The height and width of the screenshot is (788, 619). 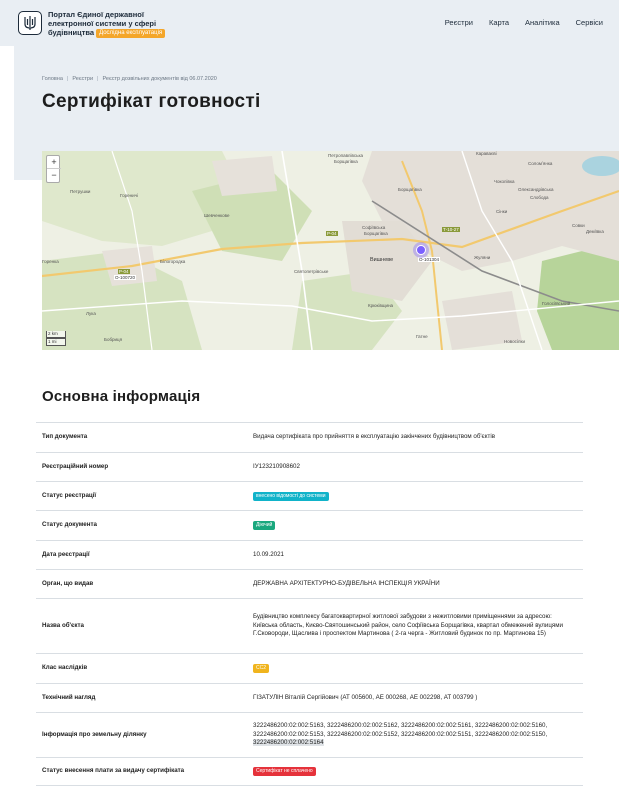 What do you see at coordinates (102, 23) in the screenshot?
I see `brand-line-2: електронної системи у сфері` at bounding box center [102, 23].